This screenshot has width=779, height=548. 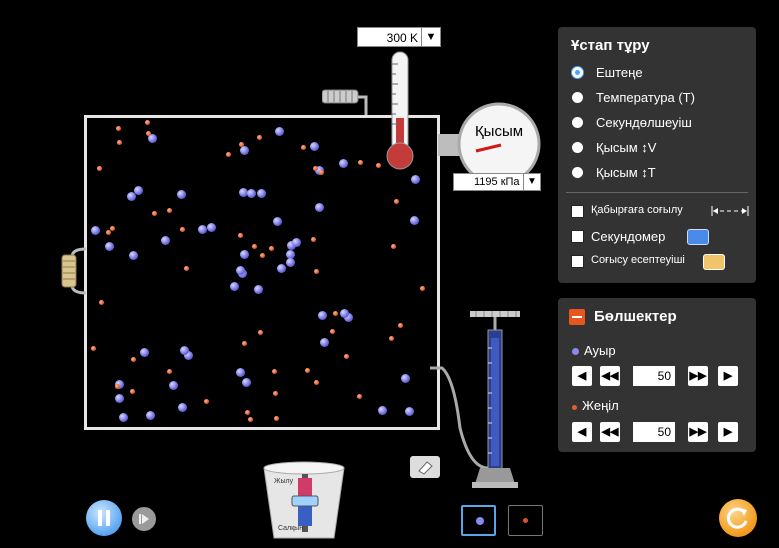 What do you see at coordinates (635, 316) in the screenshot?
I see `particles-title: Бөлшектер` at bounding box center [635, 316].